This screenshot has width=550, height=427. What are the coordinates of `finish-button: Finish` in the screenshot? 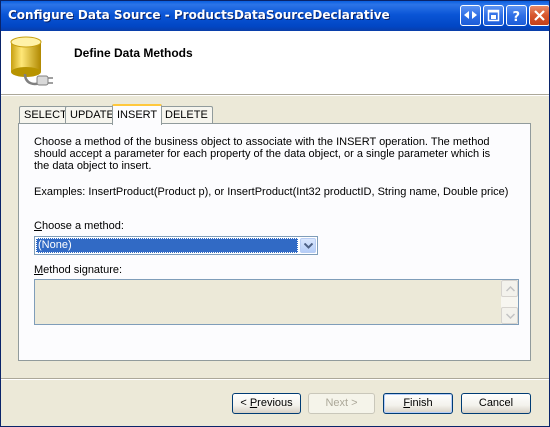 It's located at (418, 403).